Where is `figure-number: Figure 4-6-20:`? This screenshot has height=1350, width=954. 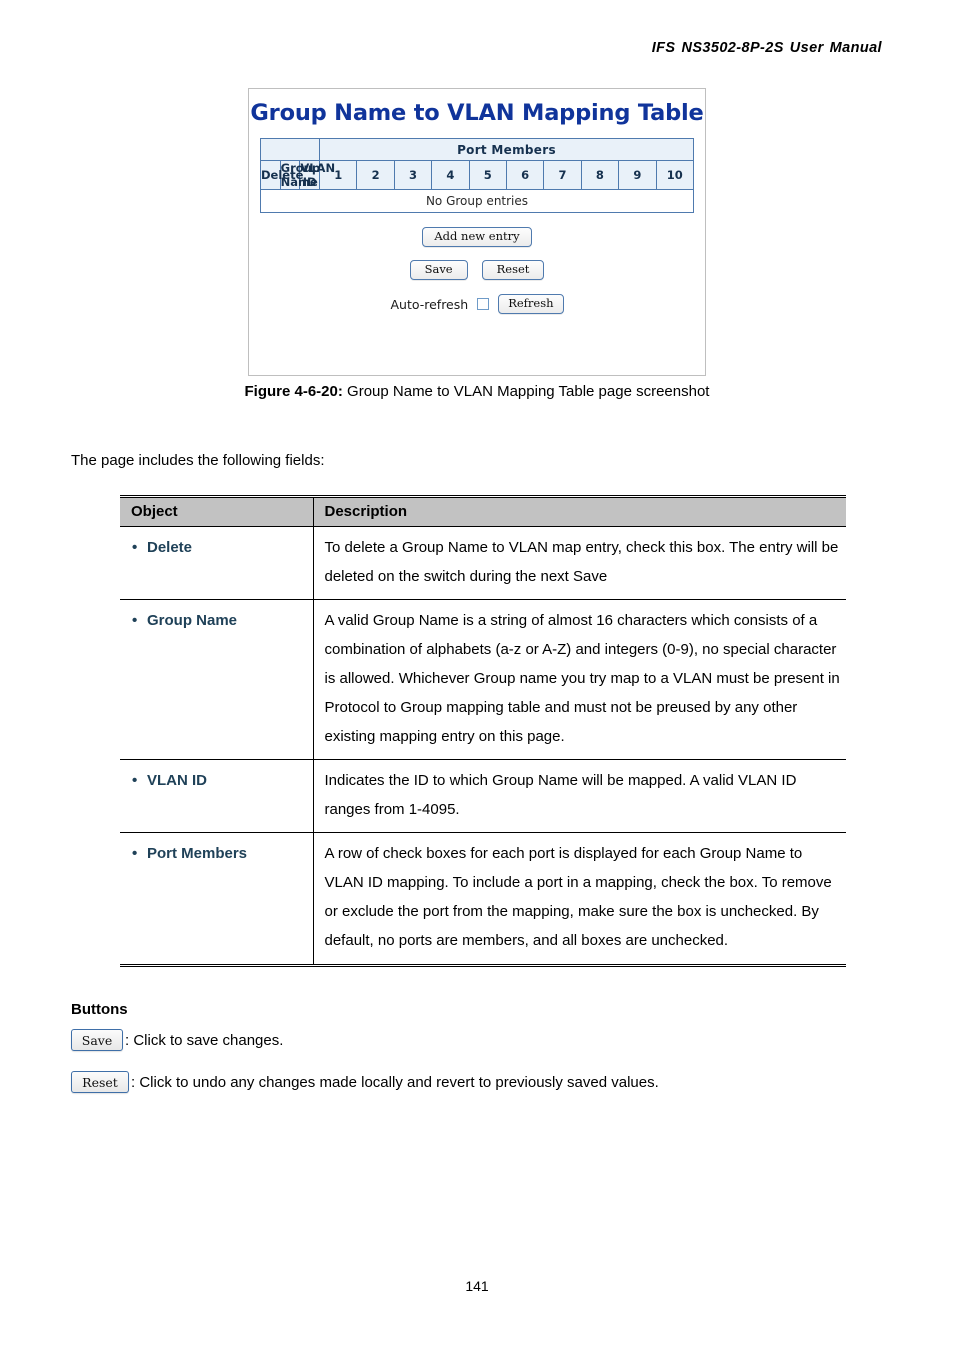
figure-number: Figure 4-6-20: is located at coordinates (293, 391).